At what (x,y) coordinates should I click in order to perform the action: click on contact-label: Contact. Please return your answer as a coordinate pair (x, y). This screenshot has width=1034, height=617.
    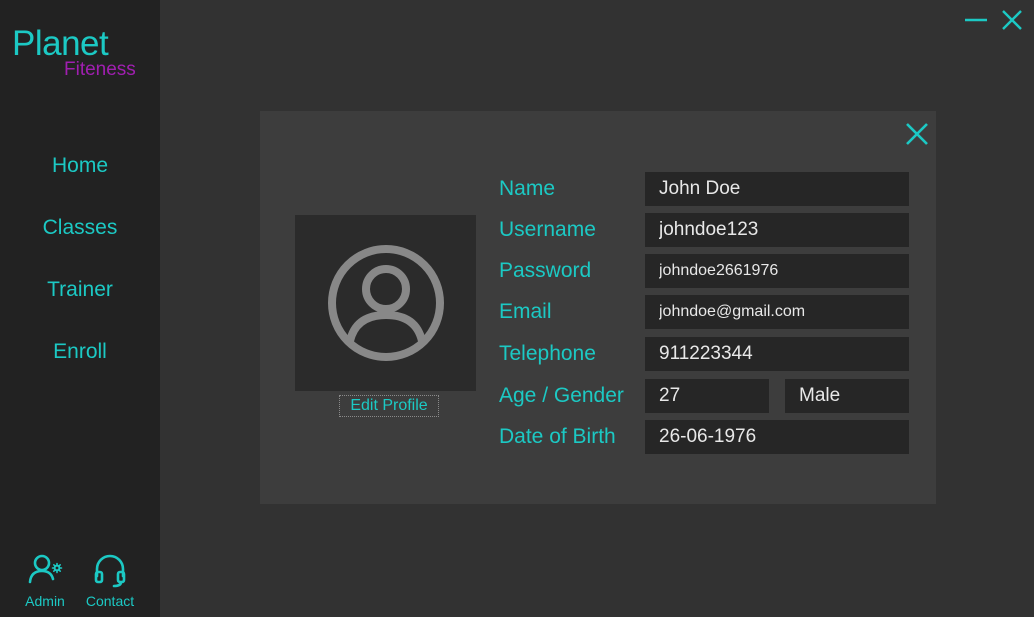
    Looking at the image, I should click on (110, 601).